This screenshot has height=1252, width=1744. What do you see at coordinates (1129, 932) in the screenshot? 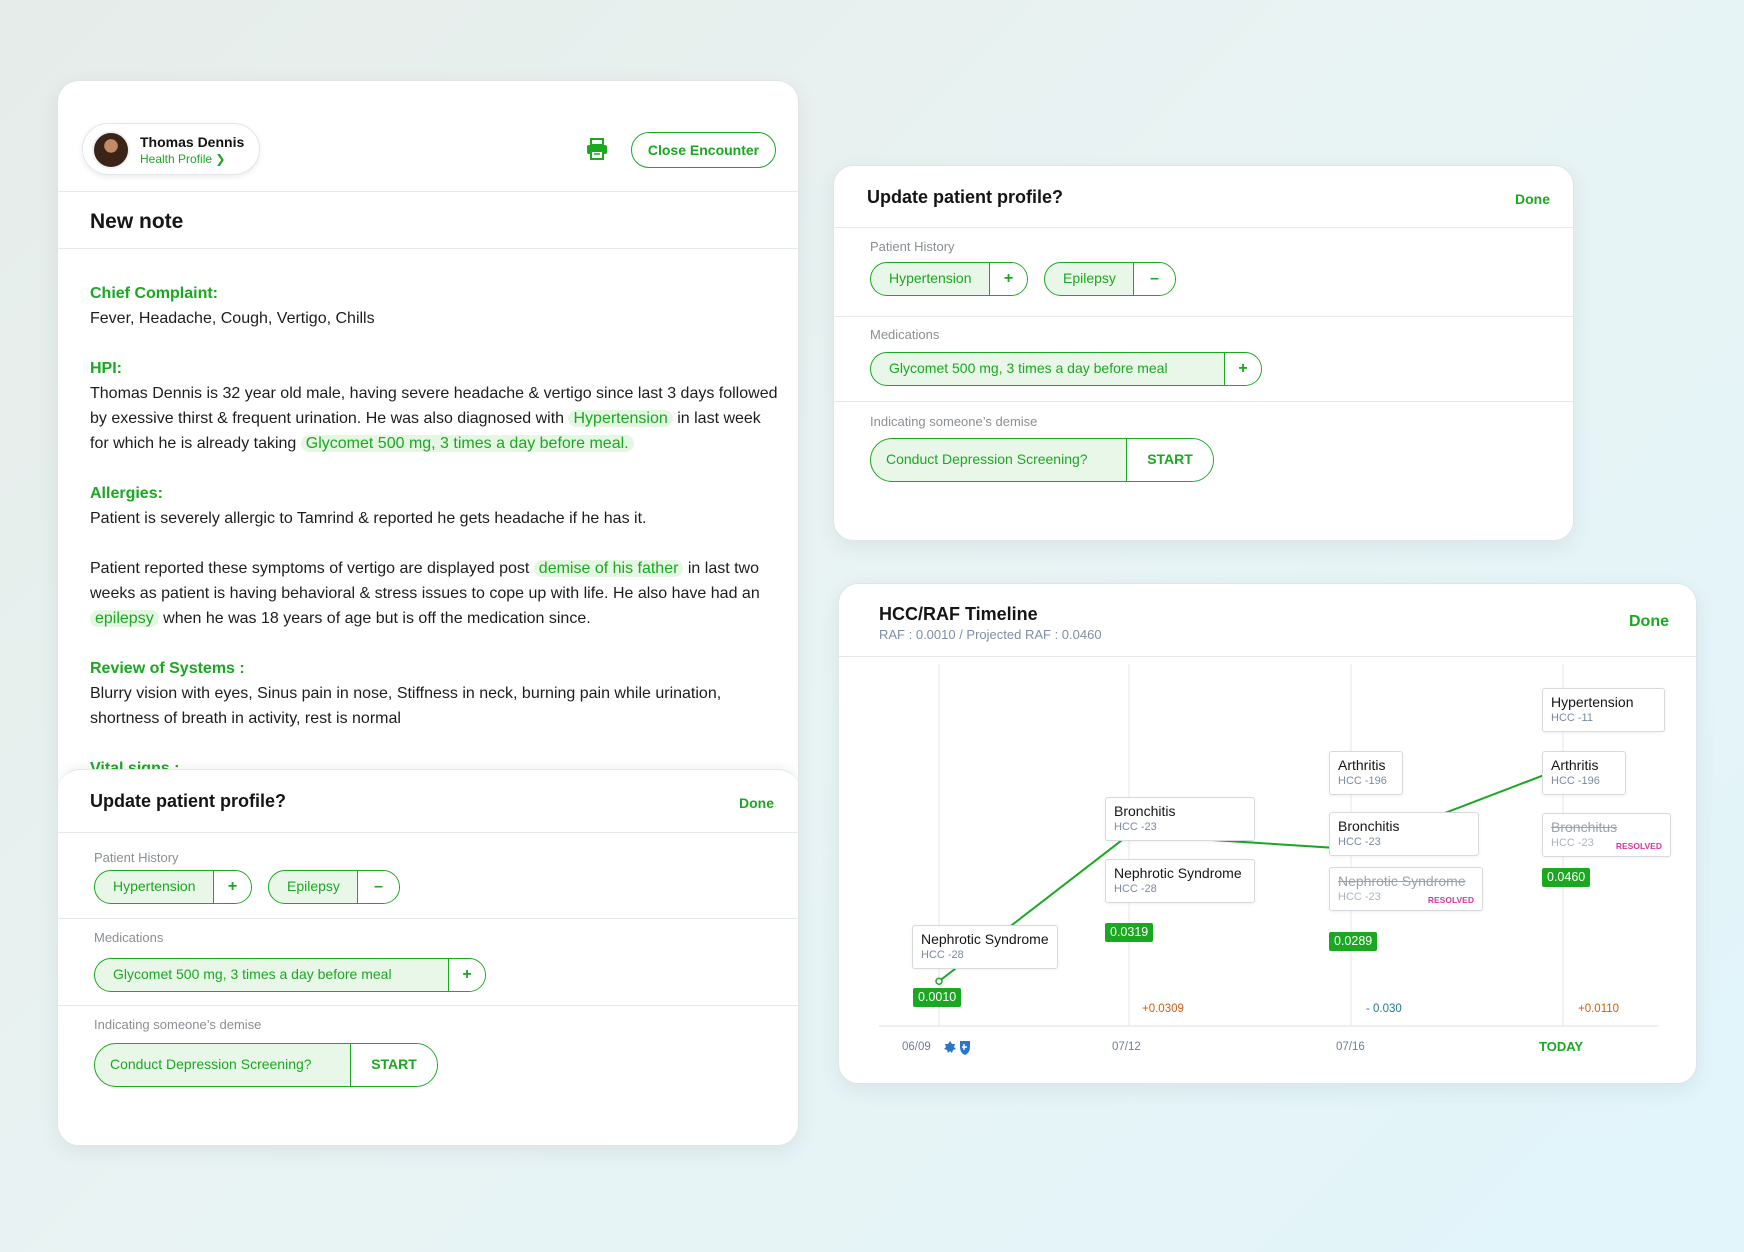
I see `raf-value-tag: 0.0319` at bounding box center [1129, 932].